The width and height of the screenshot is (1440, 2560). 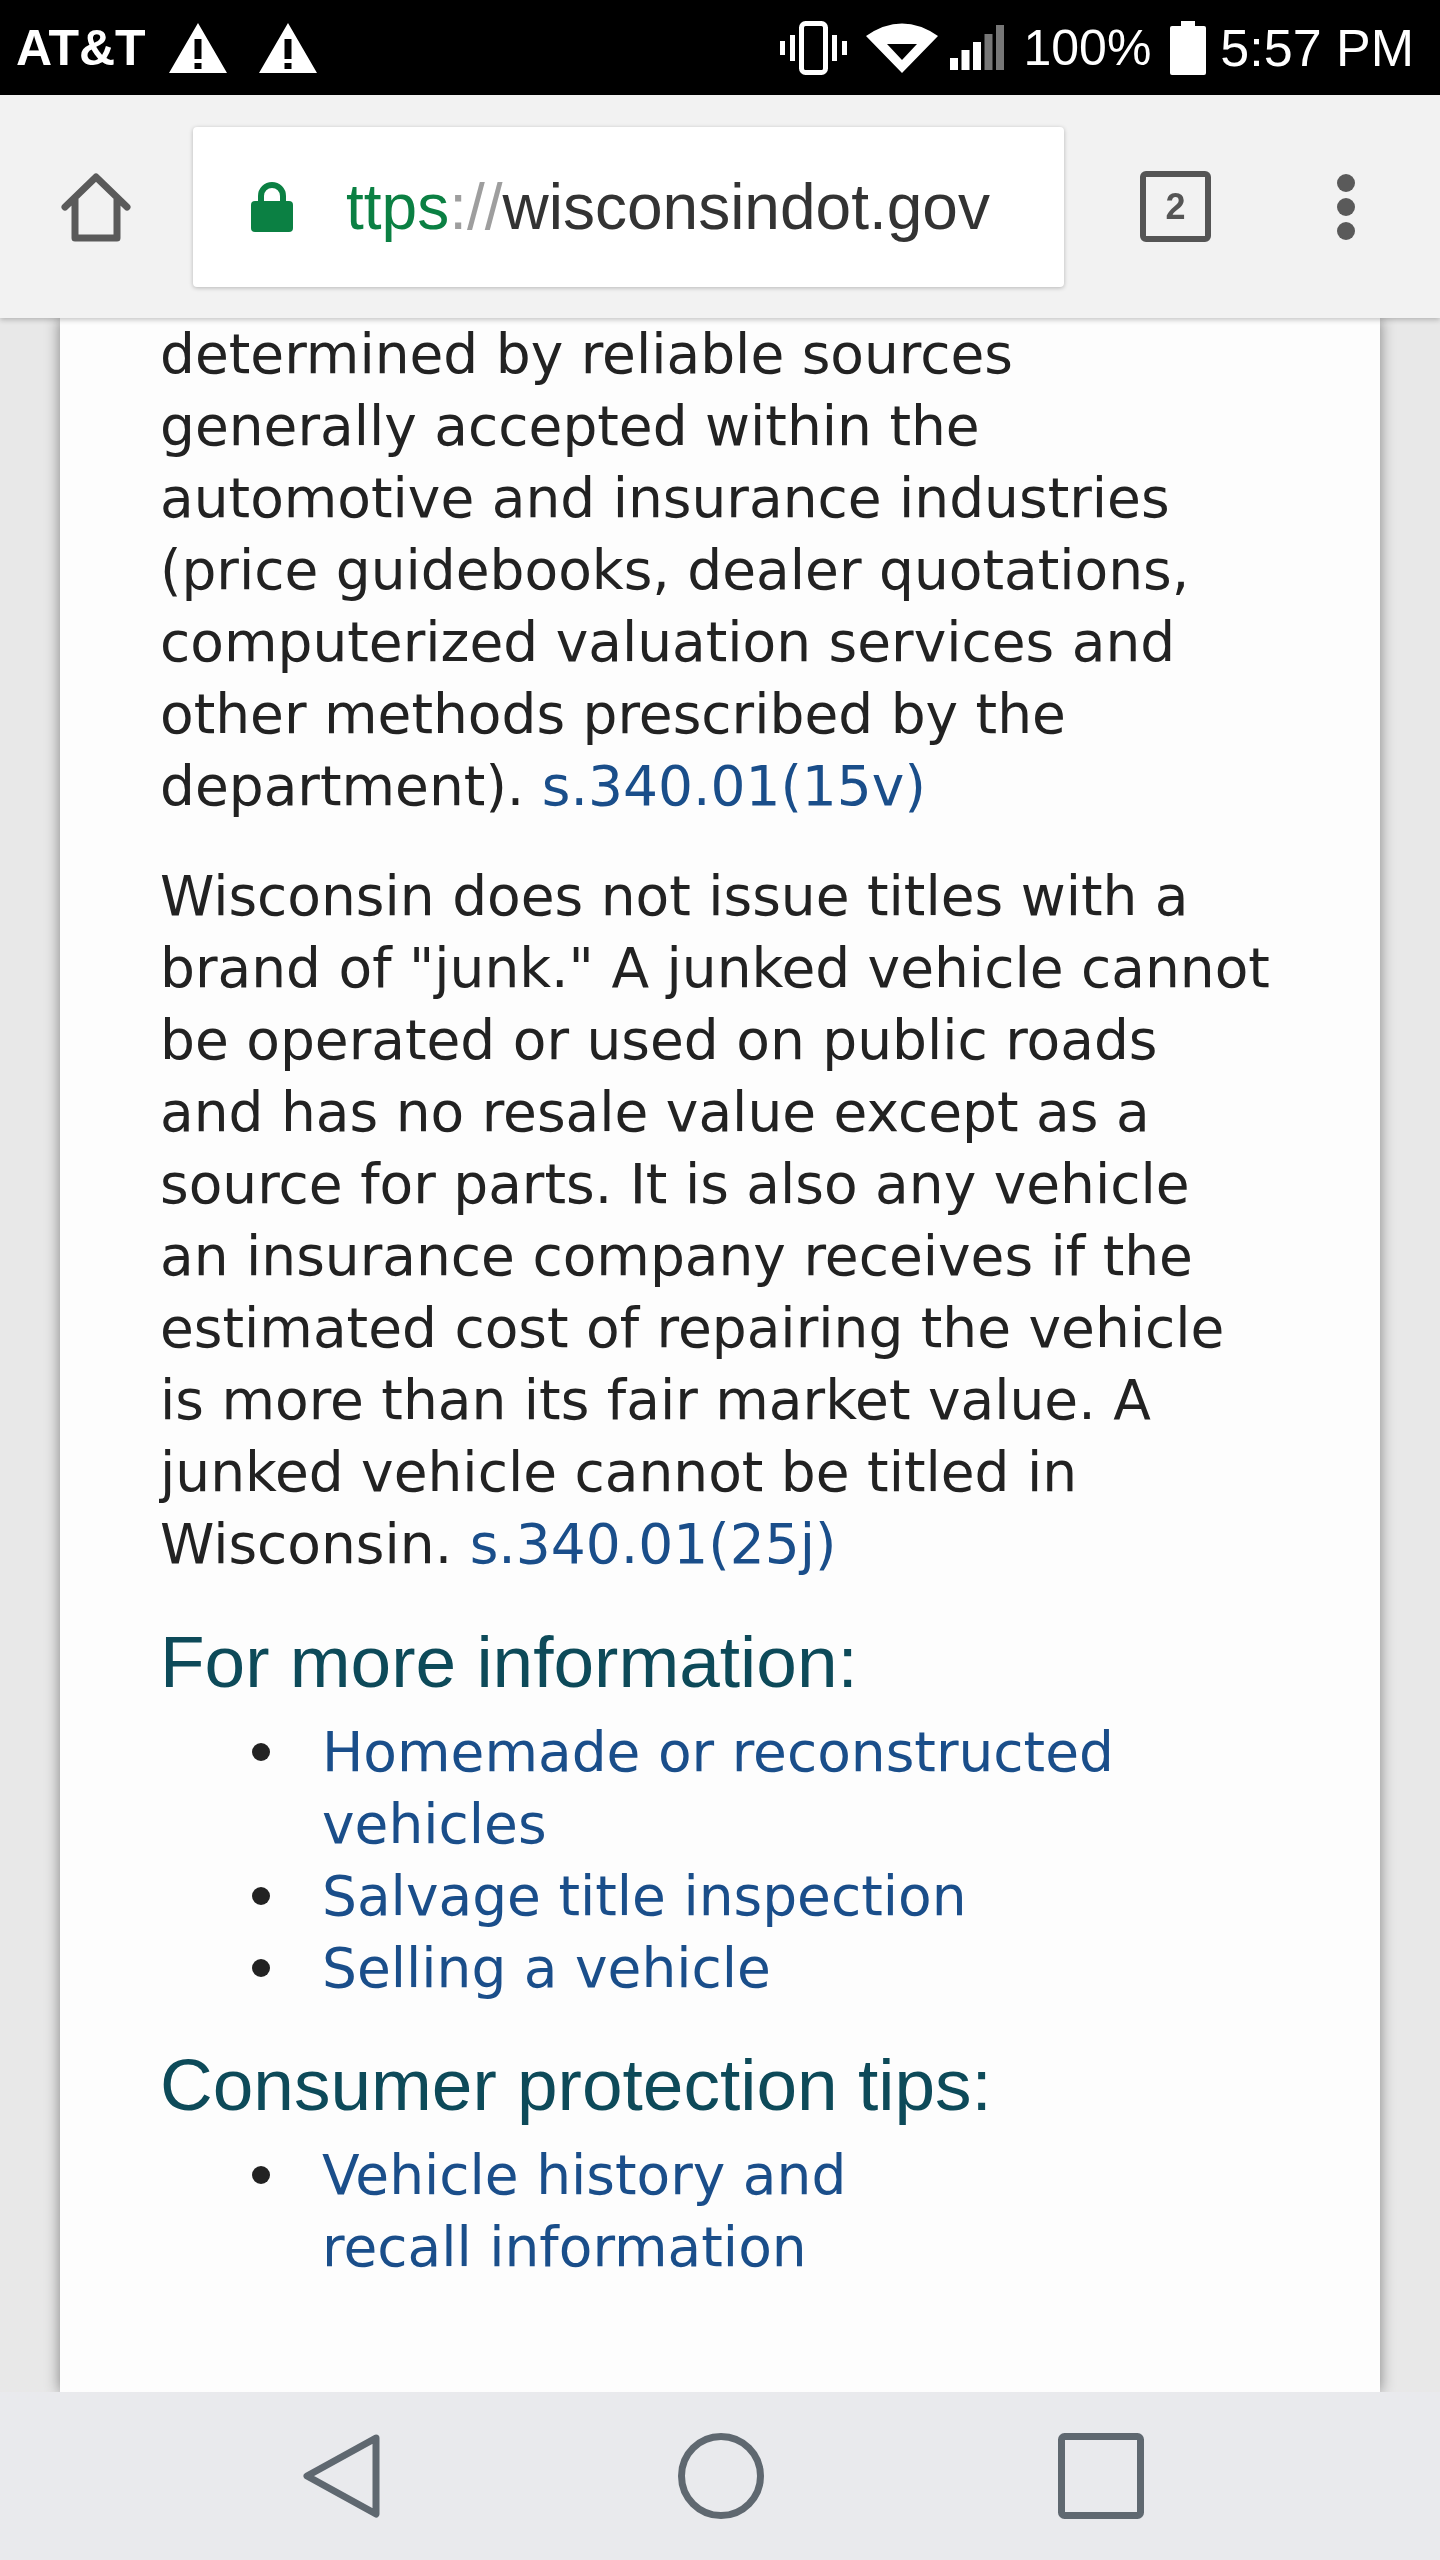 I want to click on vibrate-icon, so click(x=814, y=47).